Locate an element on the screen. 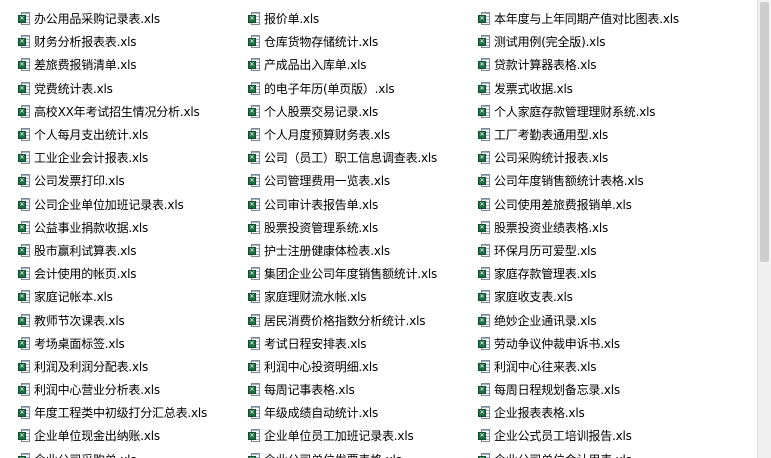 This screenshot has width=771, height=458. file-item: ✕ 党费统计表.xls is located at coordinates (132, 88).